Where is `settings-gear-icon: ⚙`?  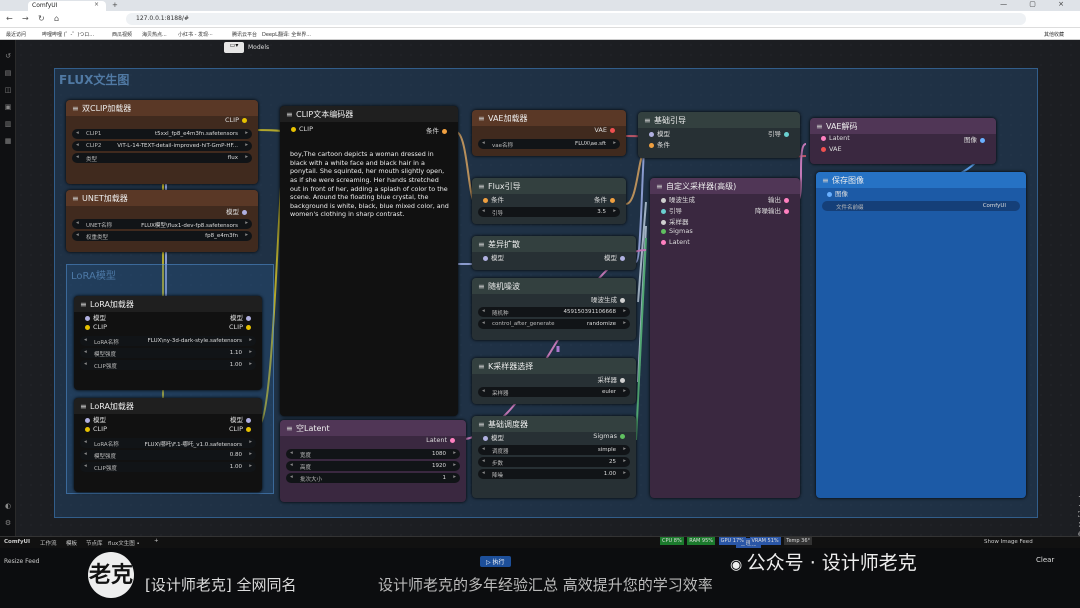 settings-gear-icon: ⚙ is located at coordinates (8, 524).